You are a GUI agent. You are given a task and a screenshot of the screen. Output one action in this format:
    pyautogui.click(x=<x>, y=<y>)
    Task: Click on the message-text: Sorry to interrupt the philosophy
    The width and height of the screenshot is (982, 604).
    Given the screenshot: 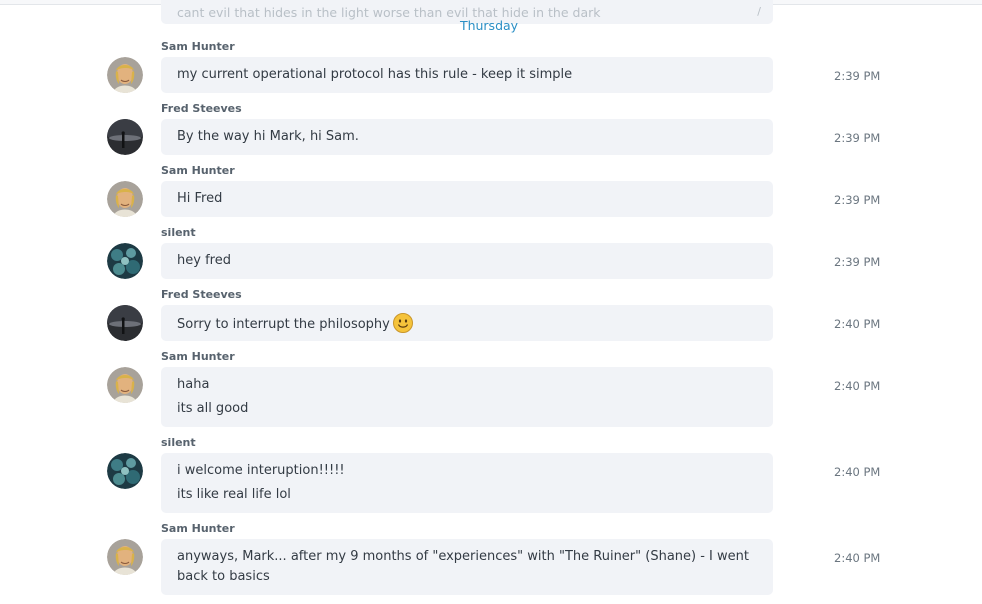 What is the action you would take?
    pyautogui.click(x=283, y=324)
    